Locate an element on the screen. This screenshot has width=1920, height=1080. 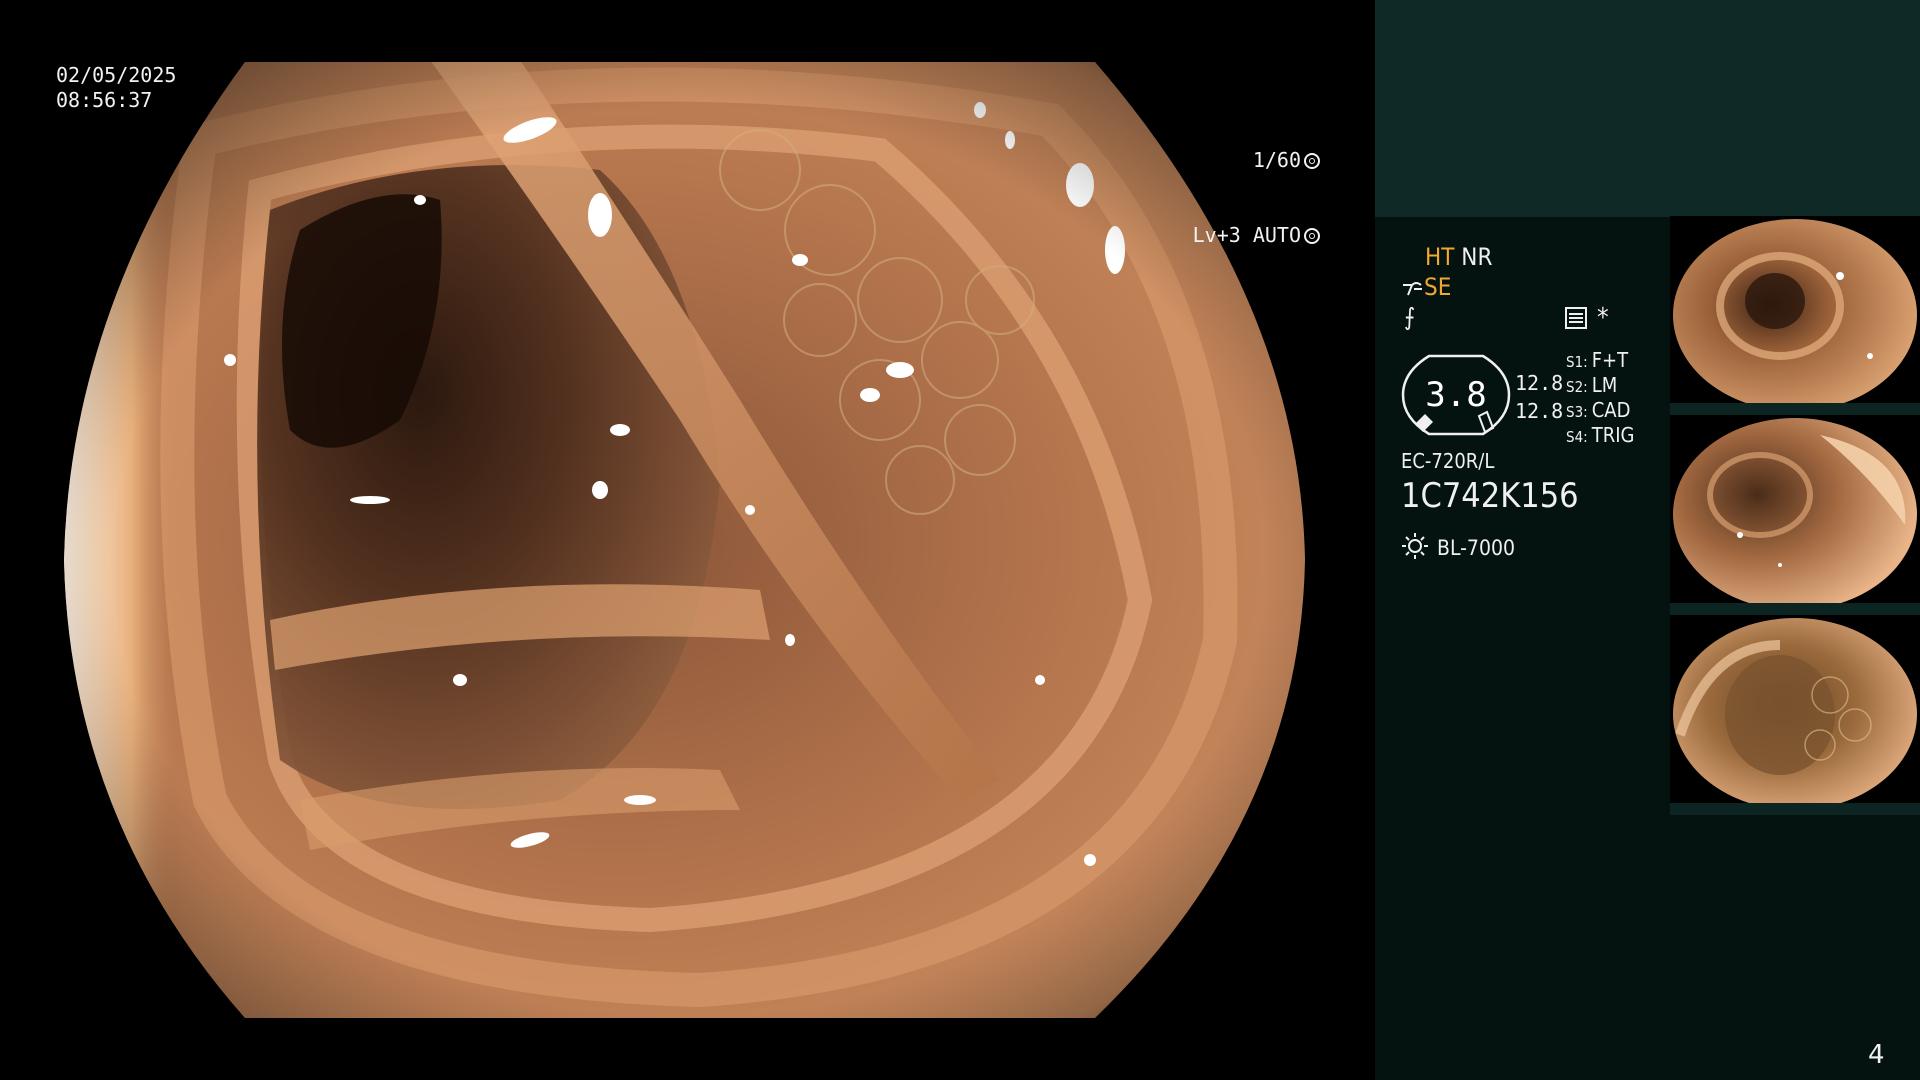
filter-icon: ⨍ is located at coordinates (1410, 317).